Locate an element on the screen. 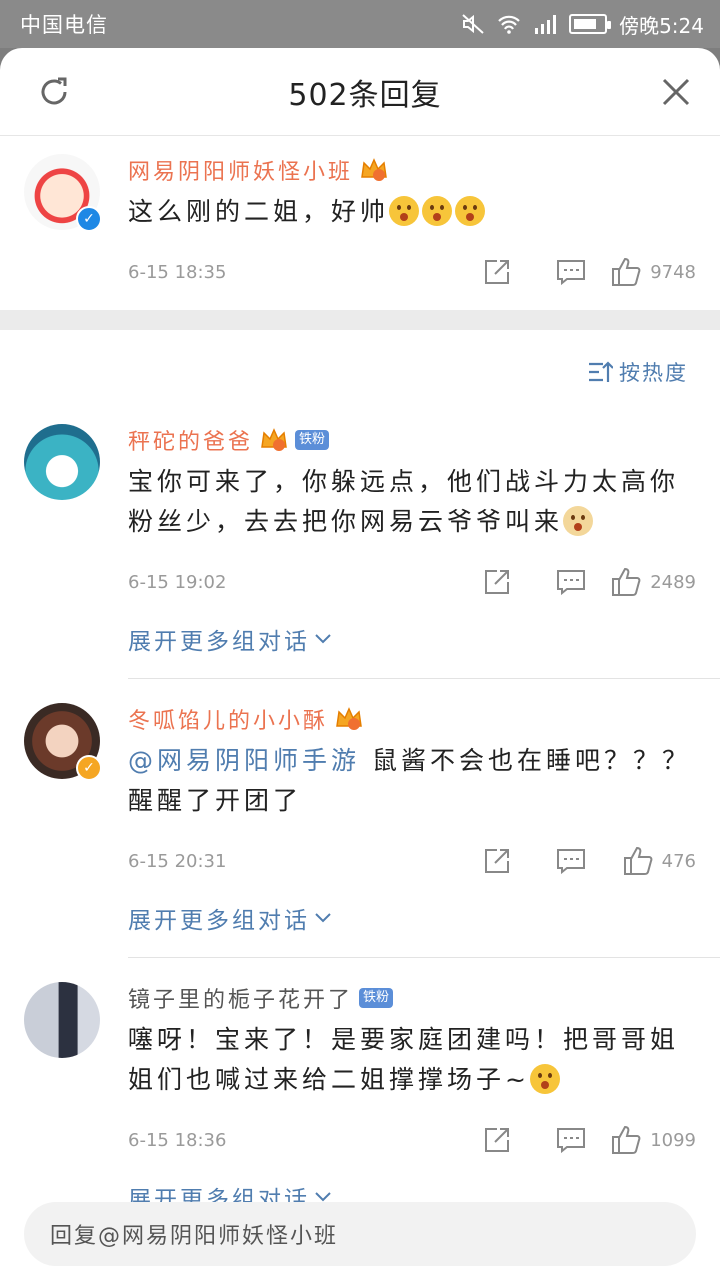 The image size is (720, 1280). signal-icon is located at coordinates (546, 24).